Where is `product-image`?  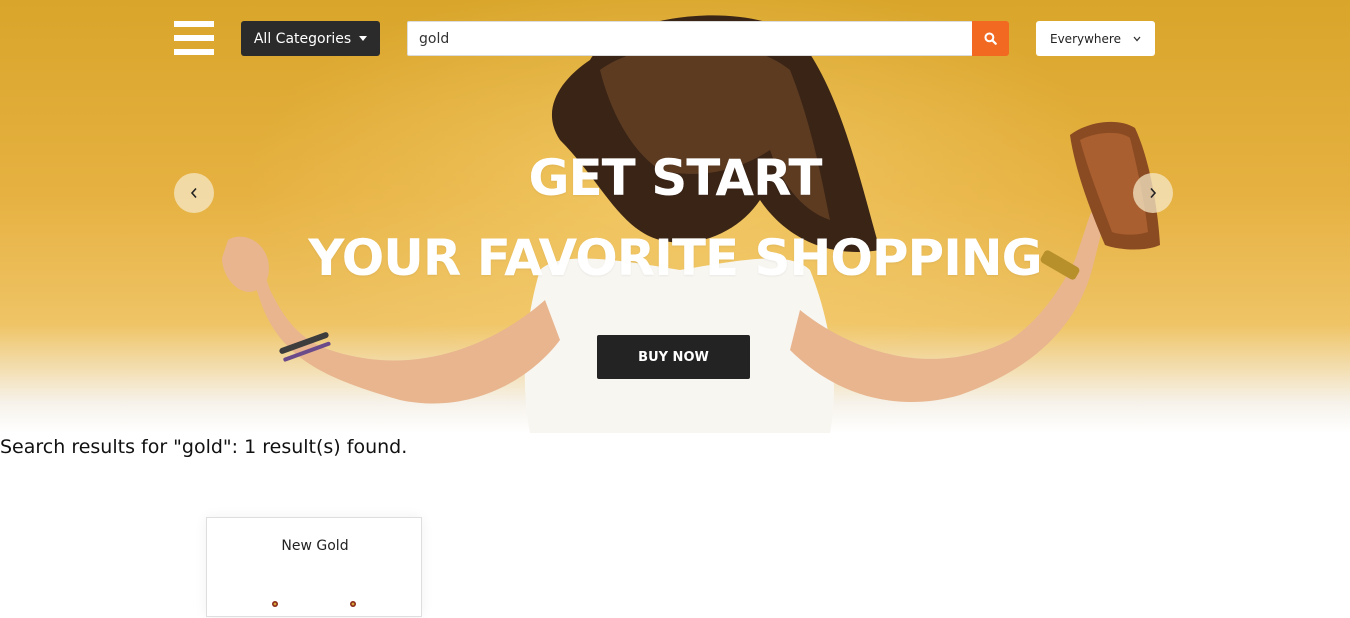
product-image is located at coordinates (314, 604).